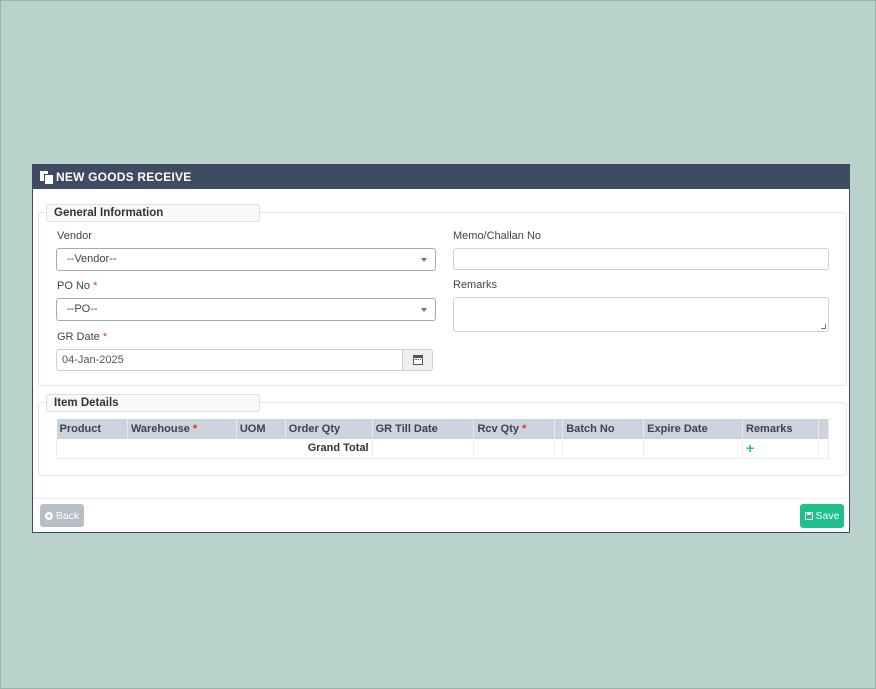 This screenshot has width=876, height=689. What do you see at coordinates (441, 498) in the screenshot?
I see `footer-divider` at bounding box center [441, 498].